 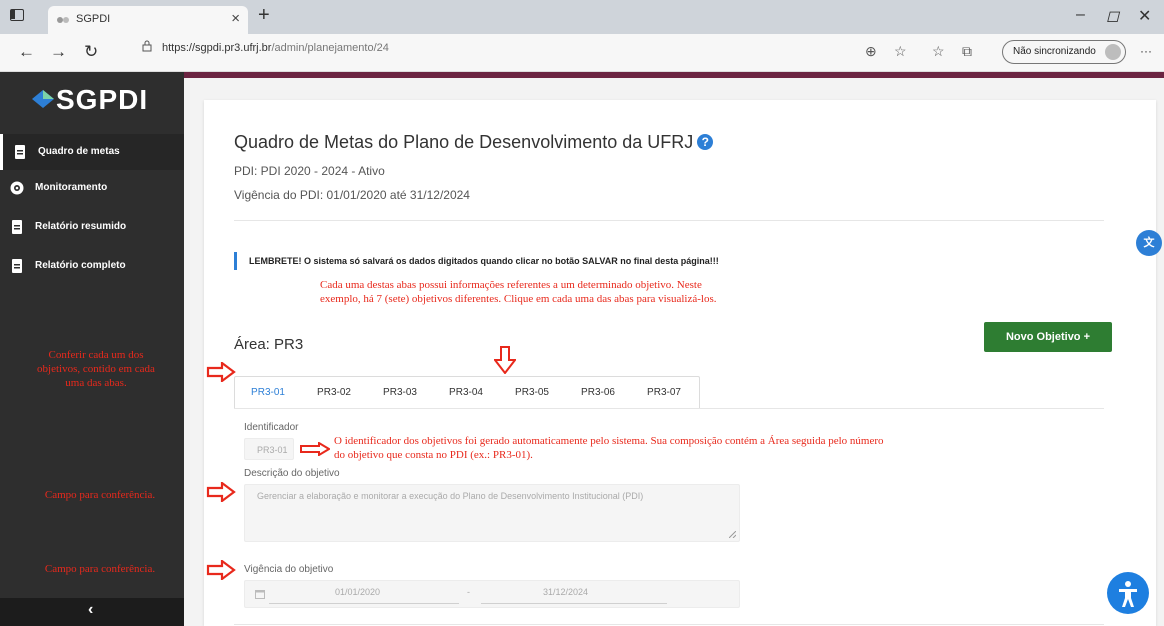 What do you see at coordinates (26, 52) in the screenshot?
I see `back-icon: ←` at bounding box center [26, 52].